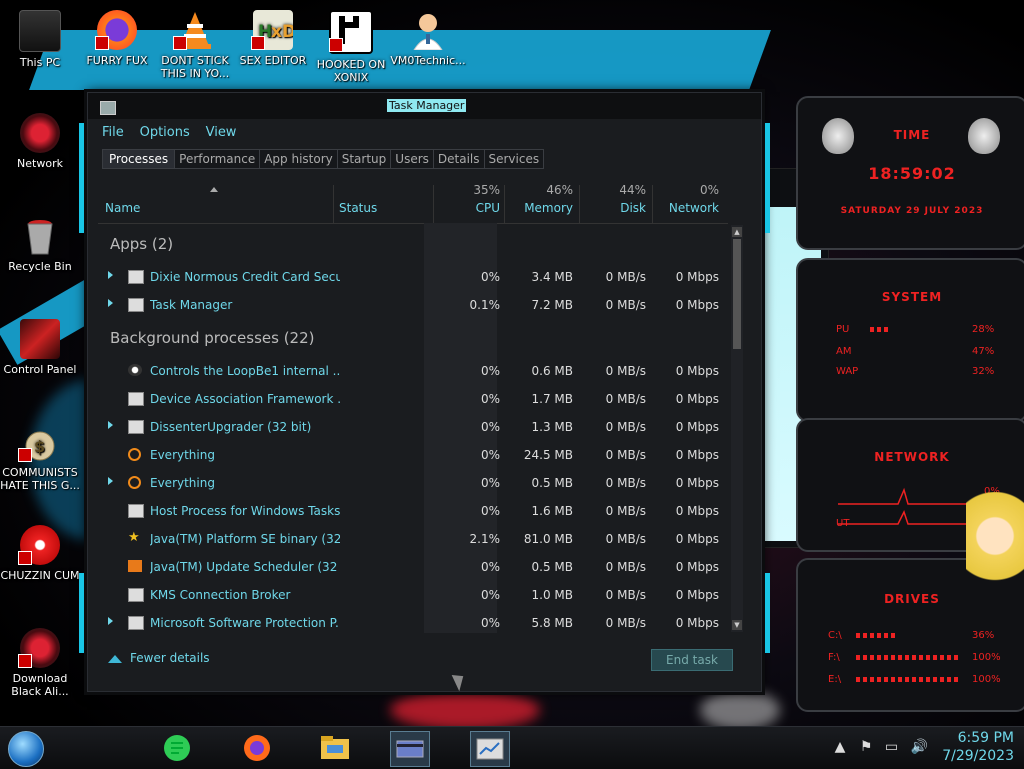 The width and height of the screenshot is (1024, 769). I want to click on desktop-icon-control-panel: Control Panel, so click(40, 347).